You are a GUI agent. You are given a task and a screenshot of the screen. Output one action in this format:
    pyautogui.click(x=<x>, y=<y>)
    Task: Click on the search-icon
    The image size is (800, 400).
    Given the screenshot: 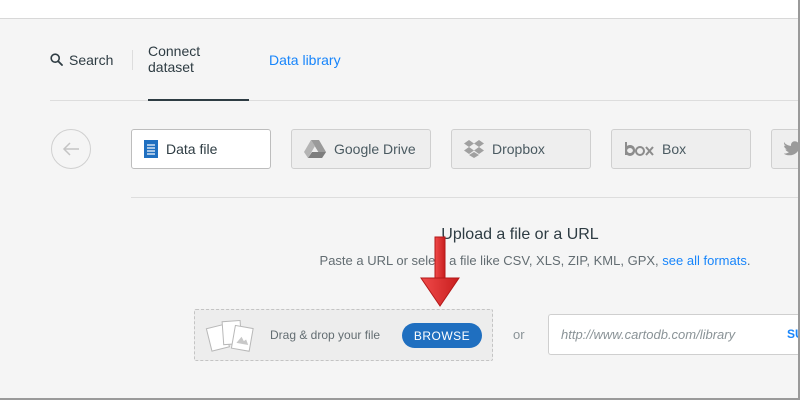 What is the action you would take?
    pyautogui.click(x=56, y=59)
    